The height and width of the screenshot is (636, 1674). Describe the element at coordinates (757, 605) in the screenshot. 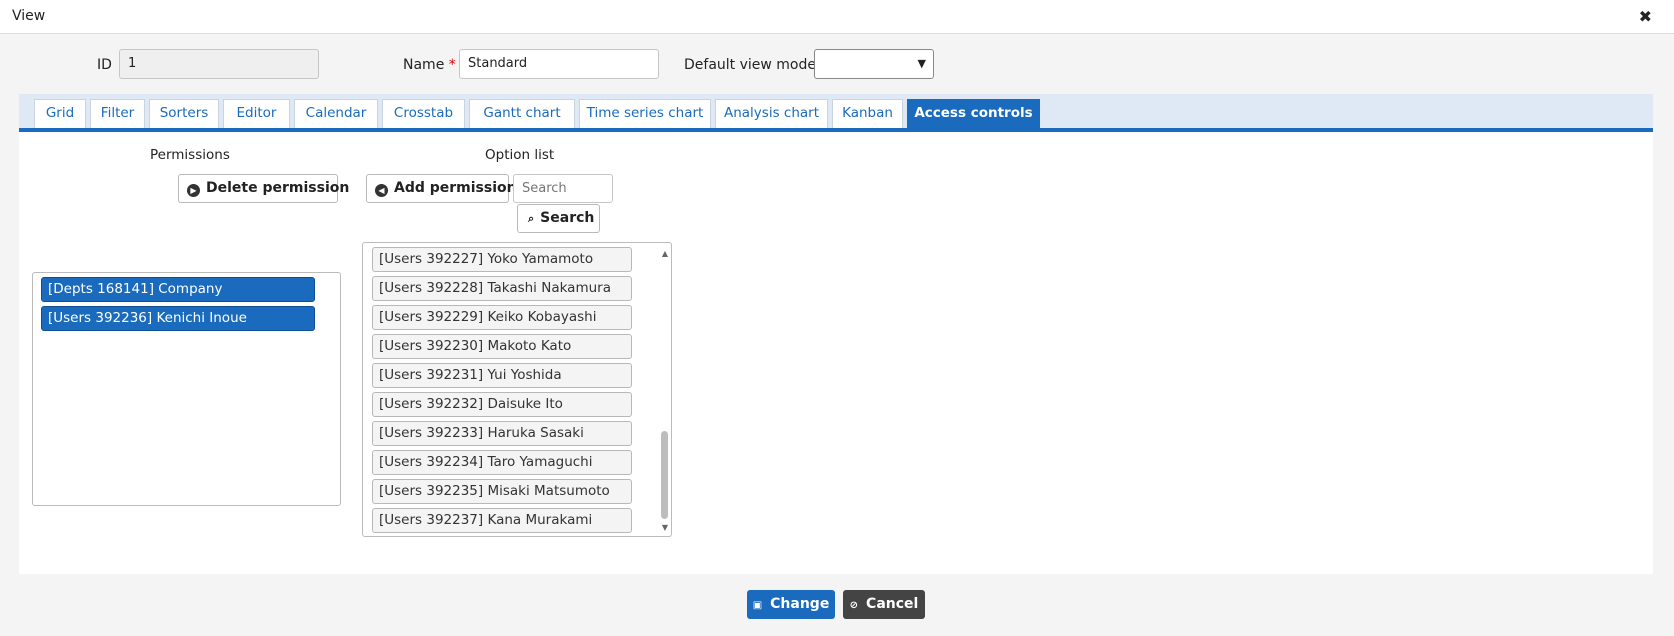

I see `save-icon: ▣` at that location.